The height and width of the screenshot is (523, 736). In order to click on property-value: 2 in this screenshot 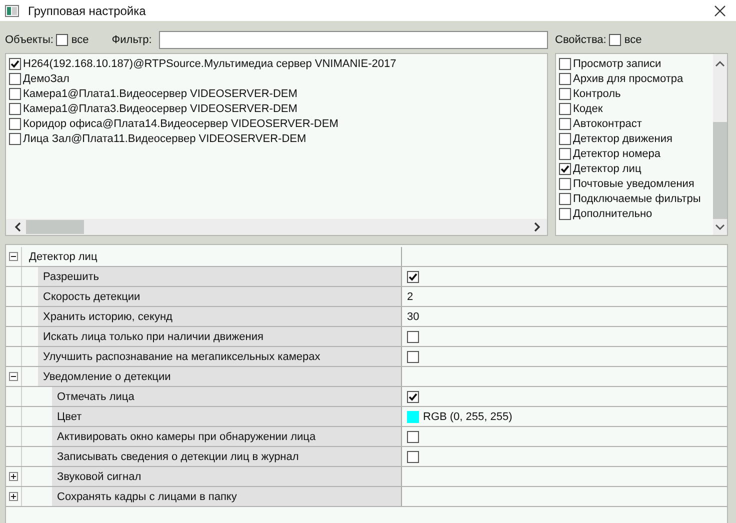, I will do `click(410, 296)`.